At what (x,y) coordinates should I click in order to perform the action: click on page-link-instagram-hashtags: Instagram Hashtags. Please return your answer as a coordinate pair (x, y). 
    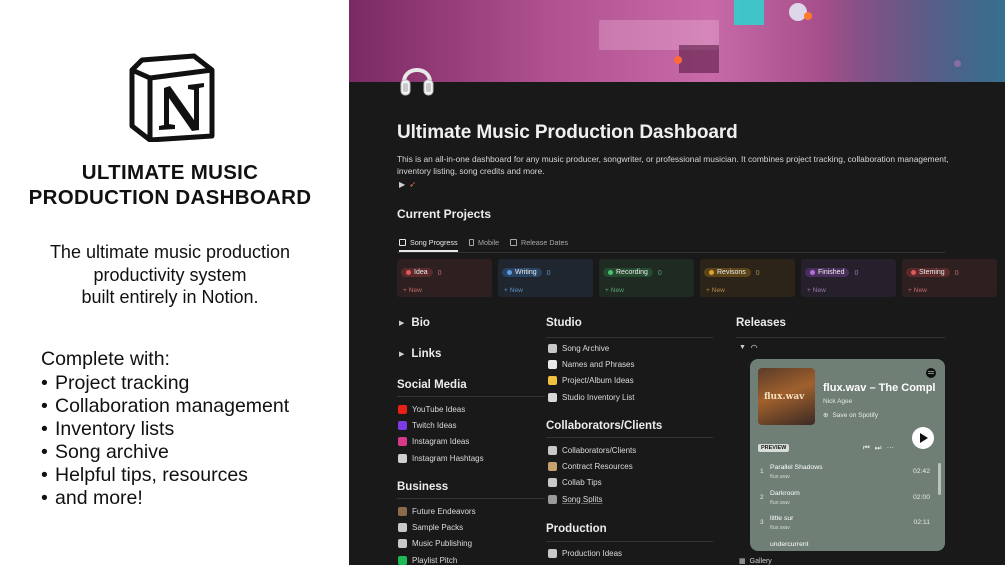
    Looking at the image, I should click on (441, 458).